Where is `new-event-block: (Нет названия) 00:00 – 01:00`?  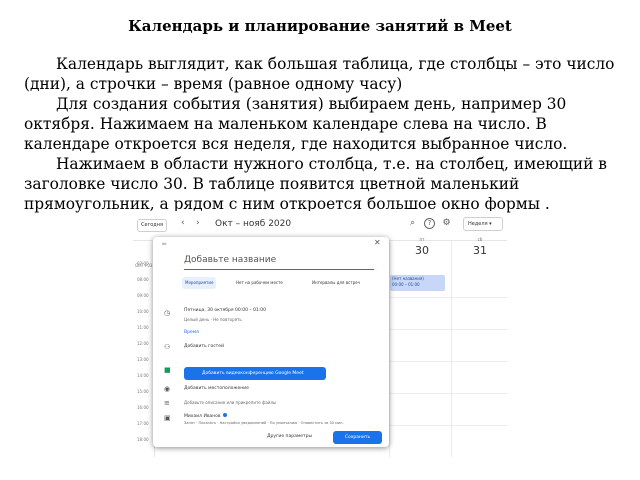
new-event-block: (Нет названия) 00:00 – 01:00 is located at coordinates (417, 283).